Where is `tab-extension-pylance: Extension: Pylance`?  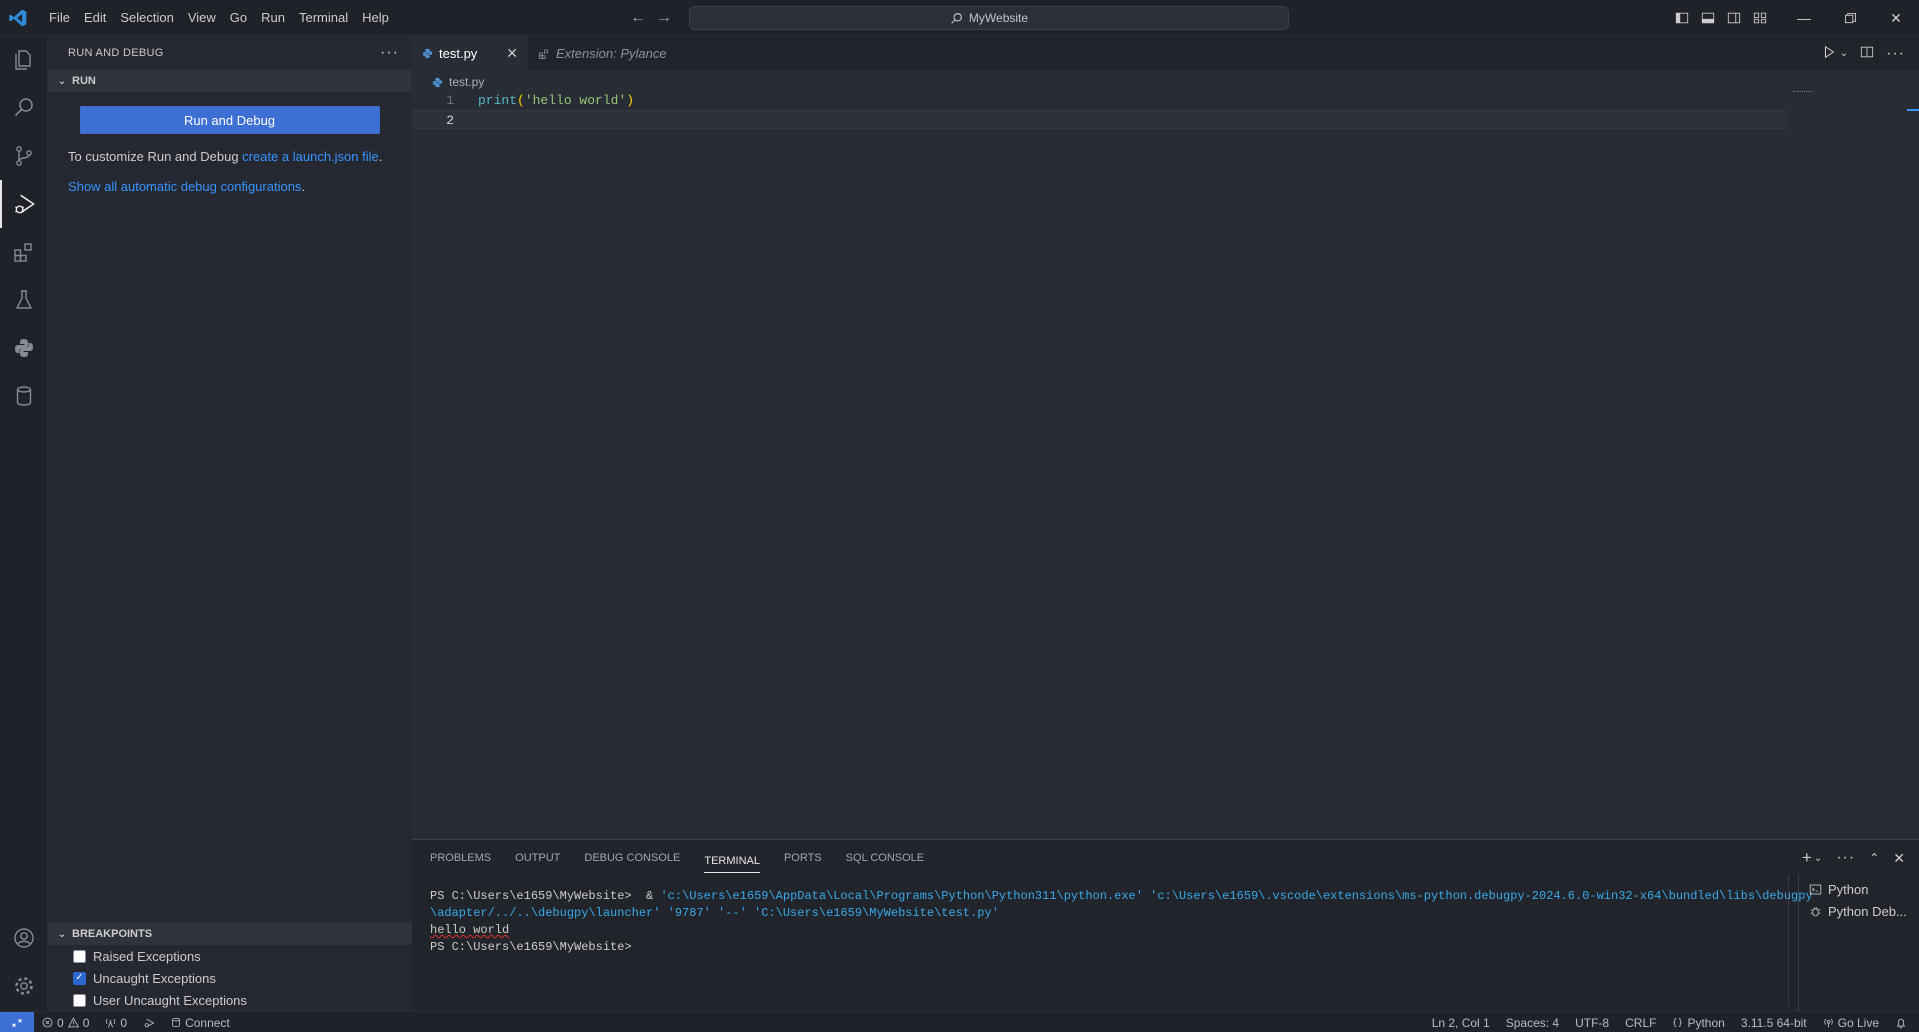 tab-extension-pylance: Extension: Pylance is located at coordinates (603, 53).